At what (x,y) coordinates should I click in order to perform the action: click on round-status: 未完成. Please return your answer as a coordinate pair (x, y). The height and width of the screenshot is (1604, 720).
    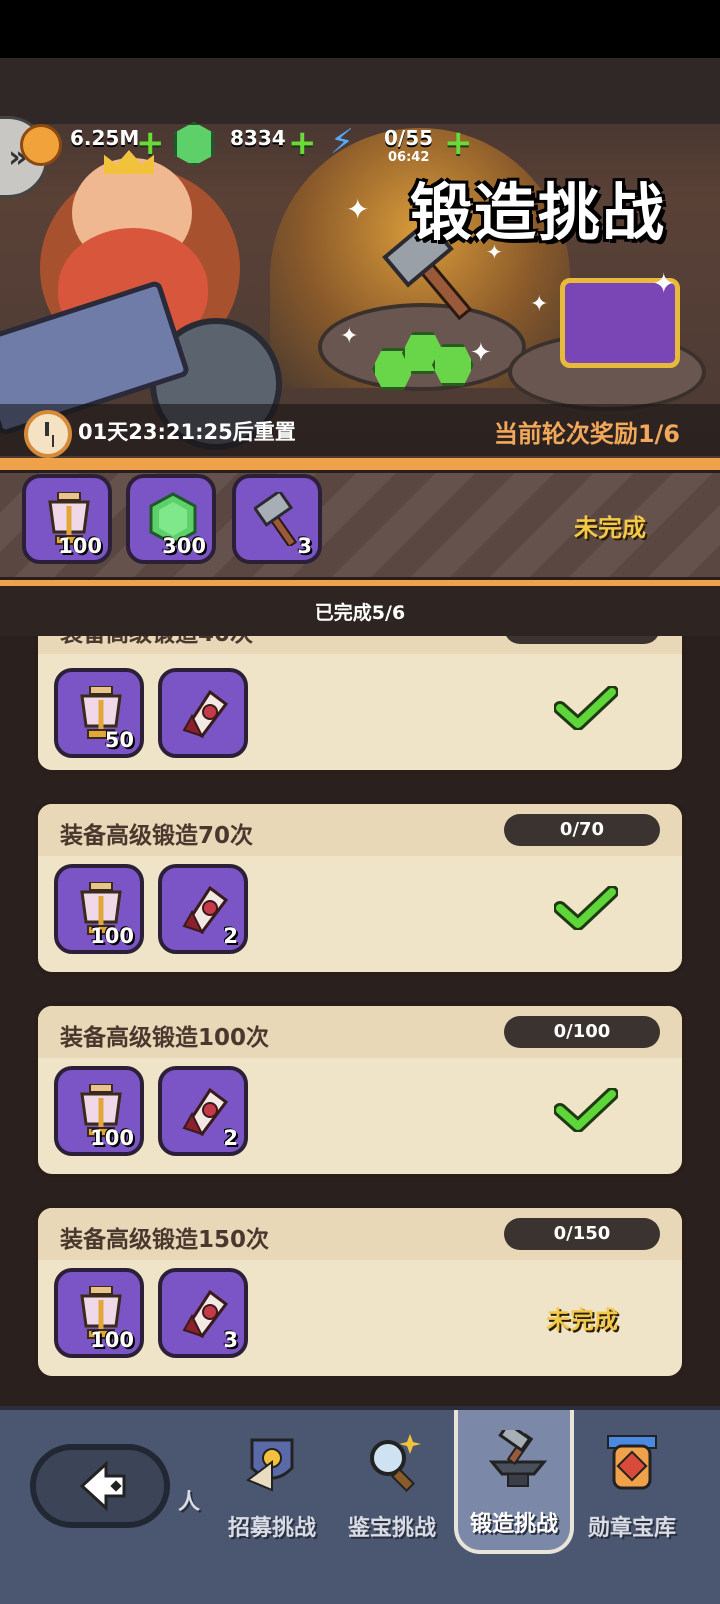
    Looking at the image, I should click on (610, 528).